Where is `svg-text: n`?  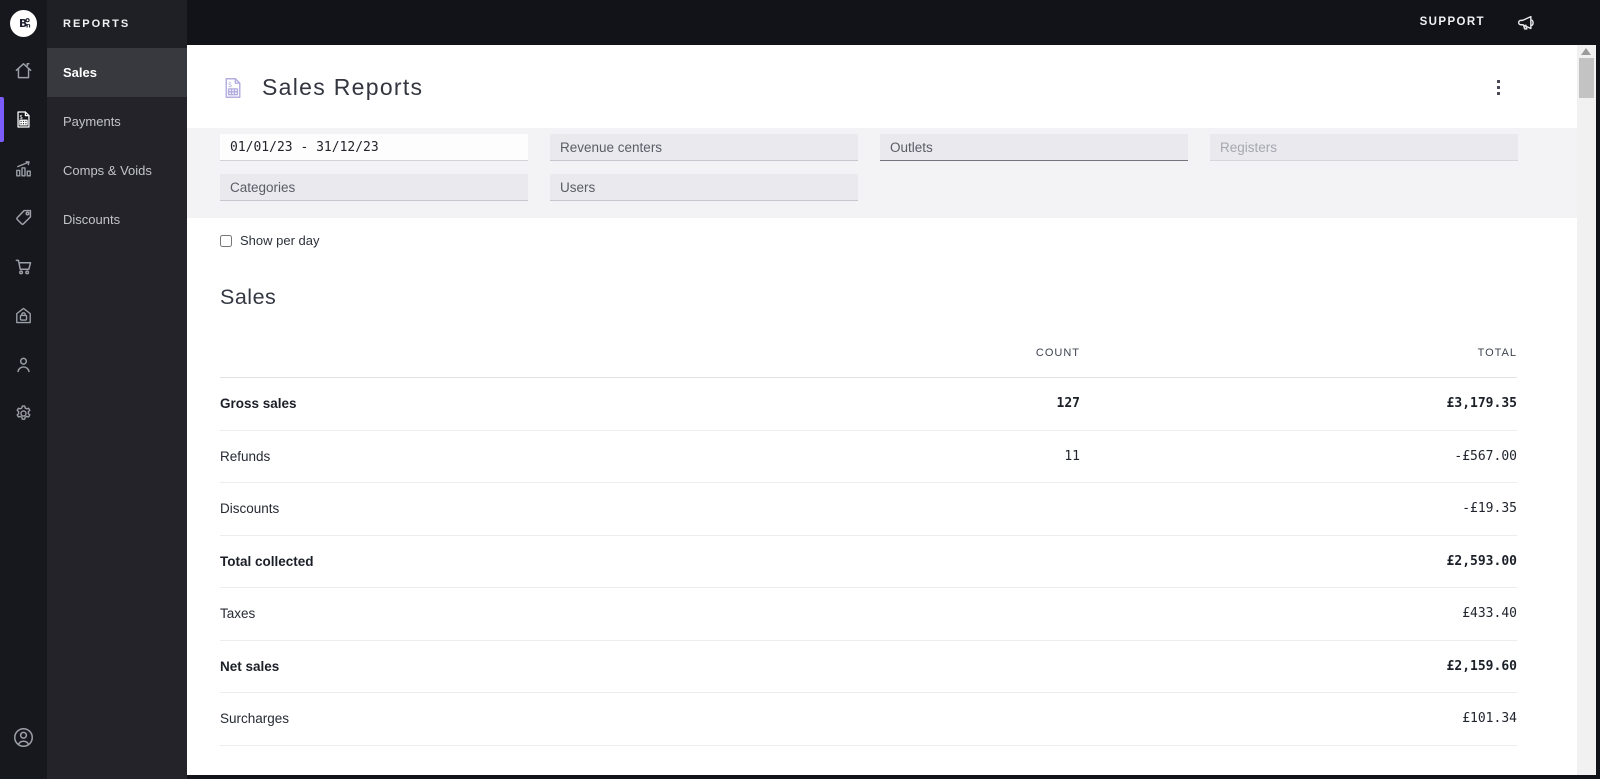
svg-text: n is located at coordinates (28, 26).